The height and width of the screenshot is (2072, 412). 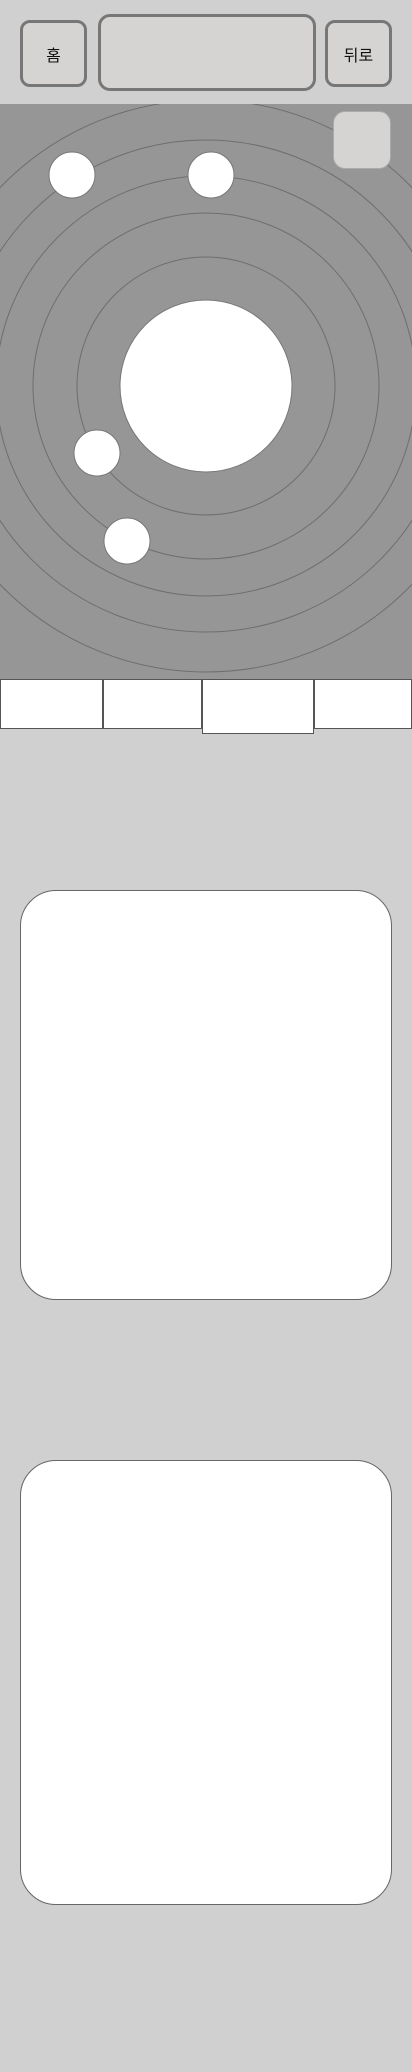 I want to click on back-button-label: 뒤로, so click(x=358, y=55).